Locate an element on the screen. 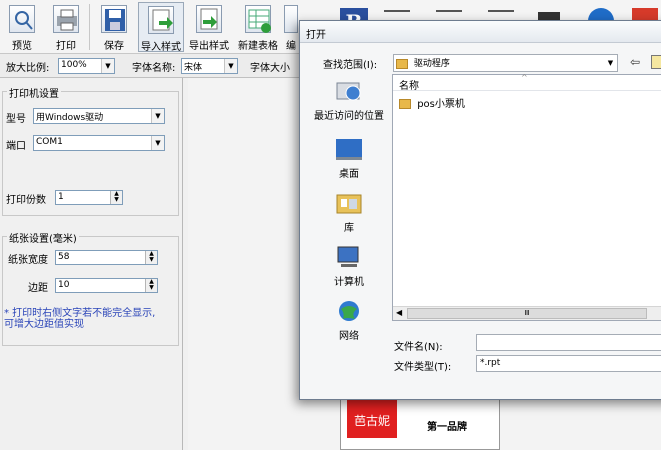  filetype-value: *.rpt is located at coordinates (490, 363).